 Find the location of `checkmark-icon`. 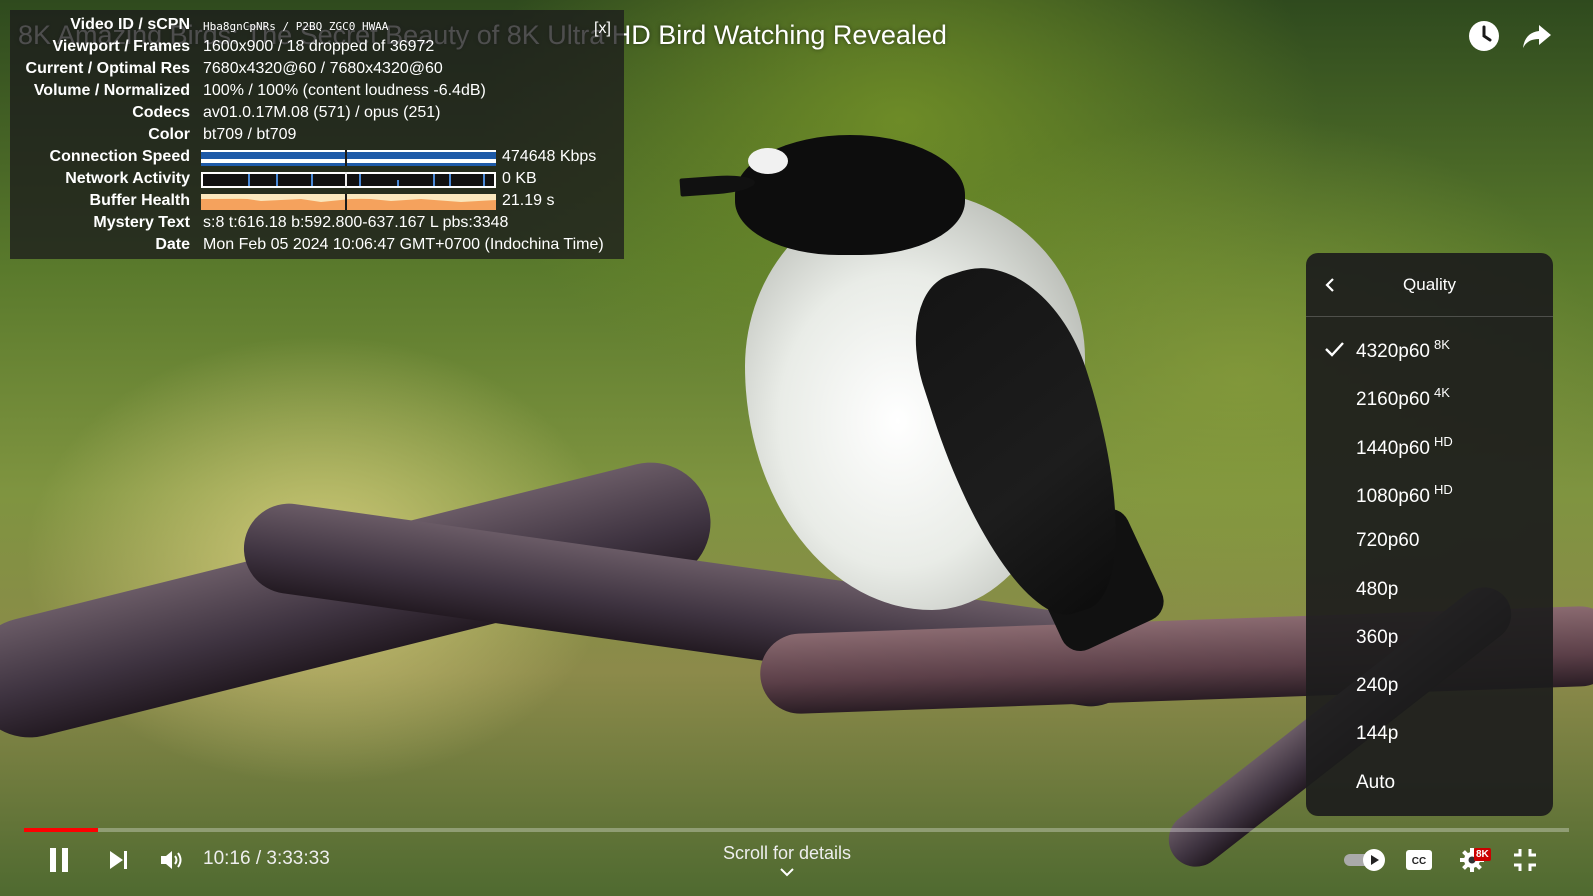

checkmark-icon is located at coordinates (1334, 349).